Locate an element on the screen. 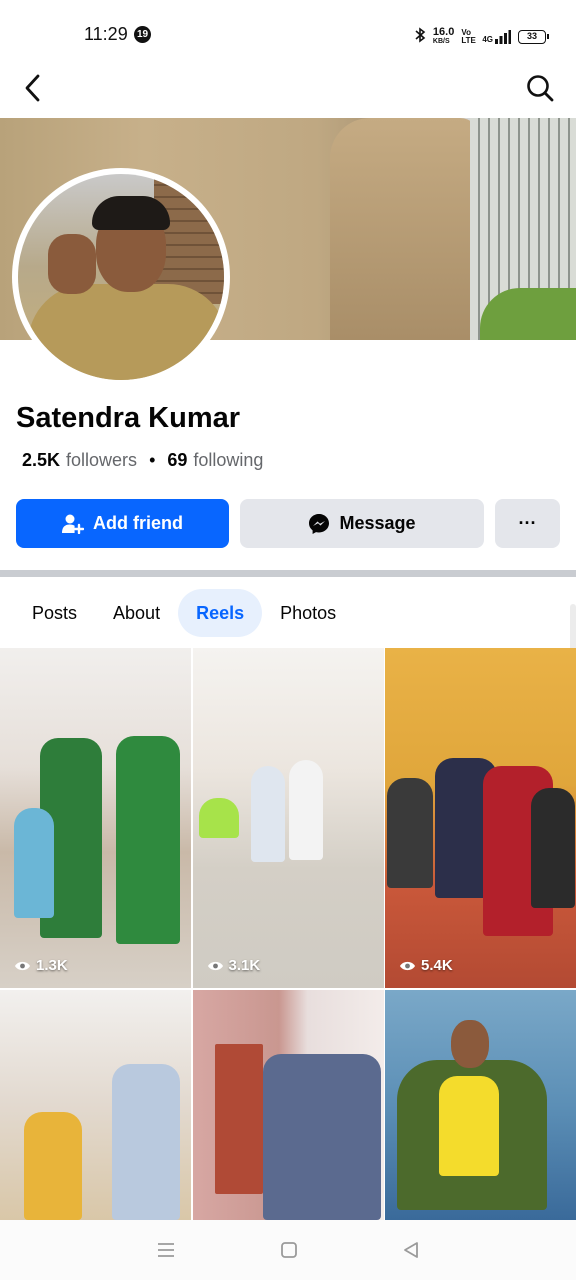 Image resolution: width=576 pixels, height=1280 pixels. reel-views: 5.4K is located at coordinates (426, 965).